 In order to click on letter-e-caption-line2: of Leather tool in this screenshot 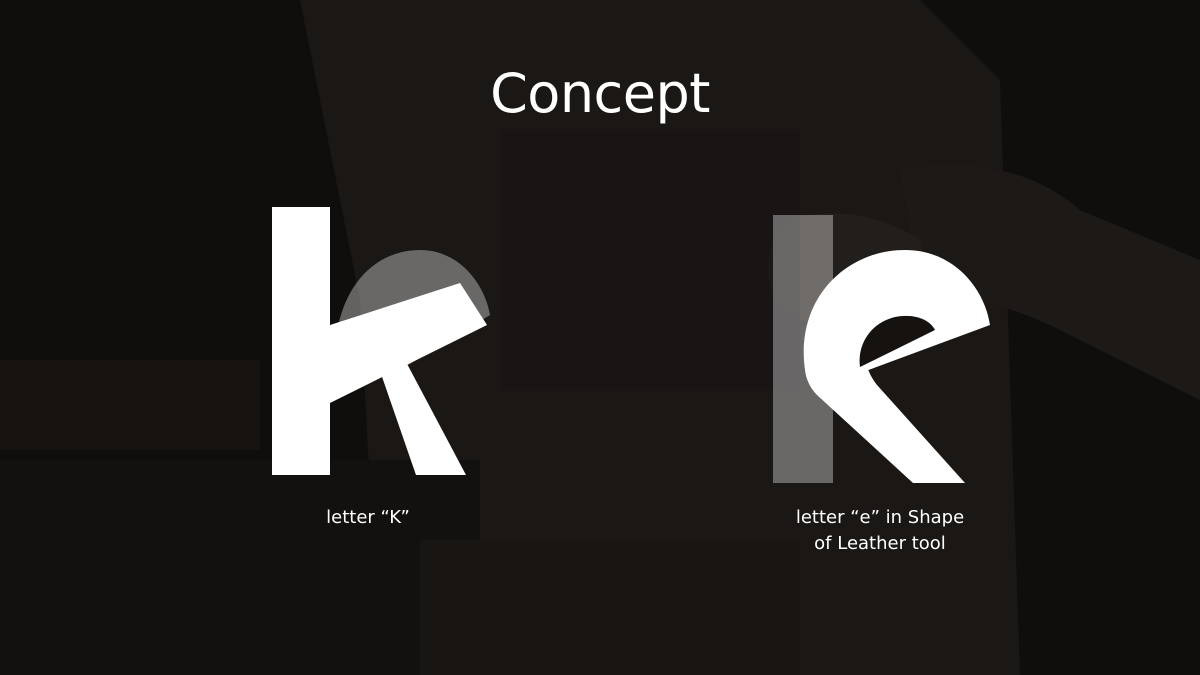, I will do `click(880, 543)`.